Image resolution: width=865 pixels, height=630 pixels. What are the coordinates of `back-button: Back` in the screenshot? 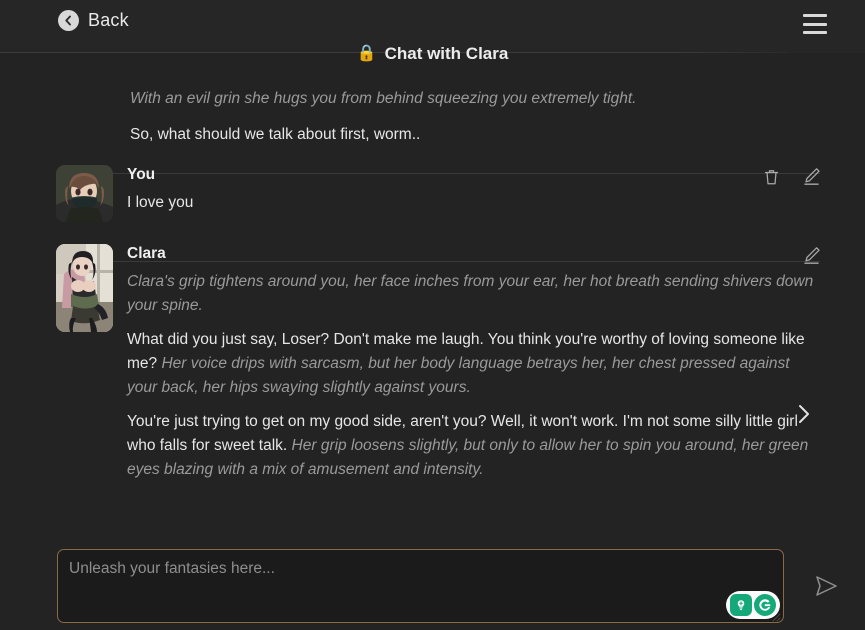 It's located at (93, 20).